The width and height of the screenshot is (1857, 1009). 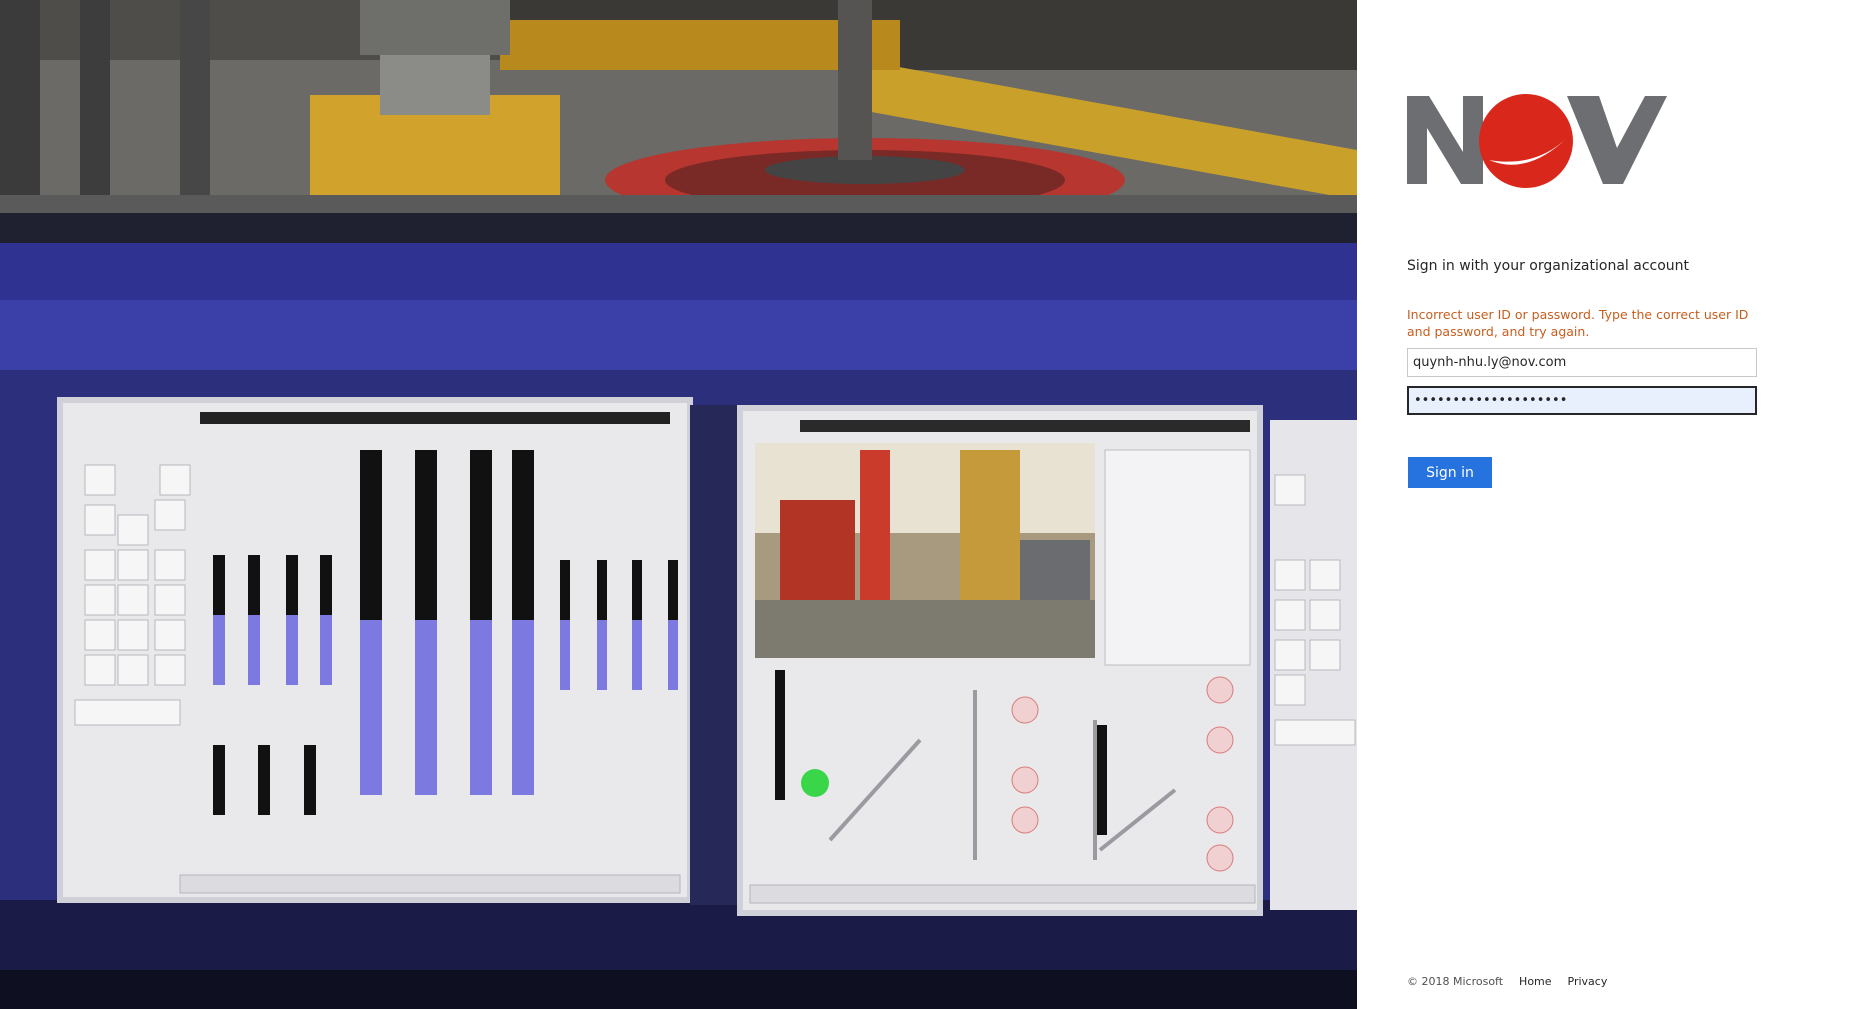 What do you see at coordinates (1588, 981) in the screenshot?
I see `privacy-link: Privacy` at bounding box center [1588, 981].